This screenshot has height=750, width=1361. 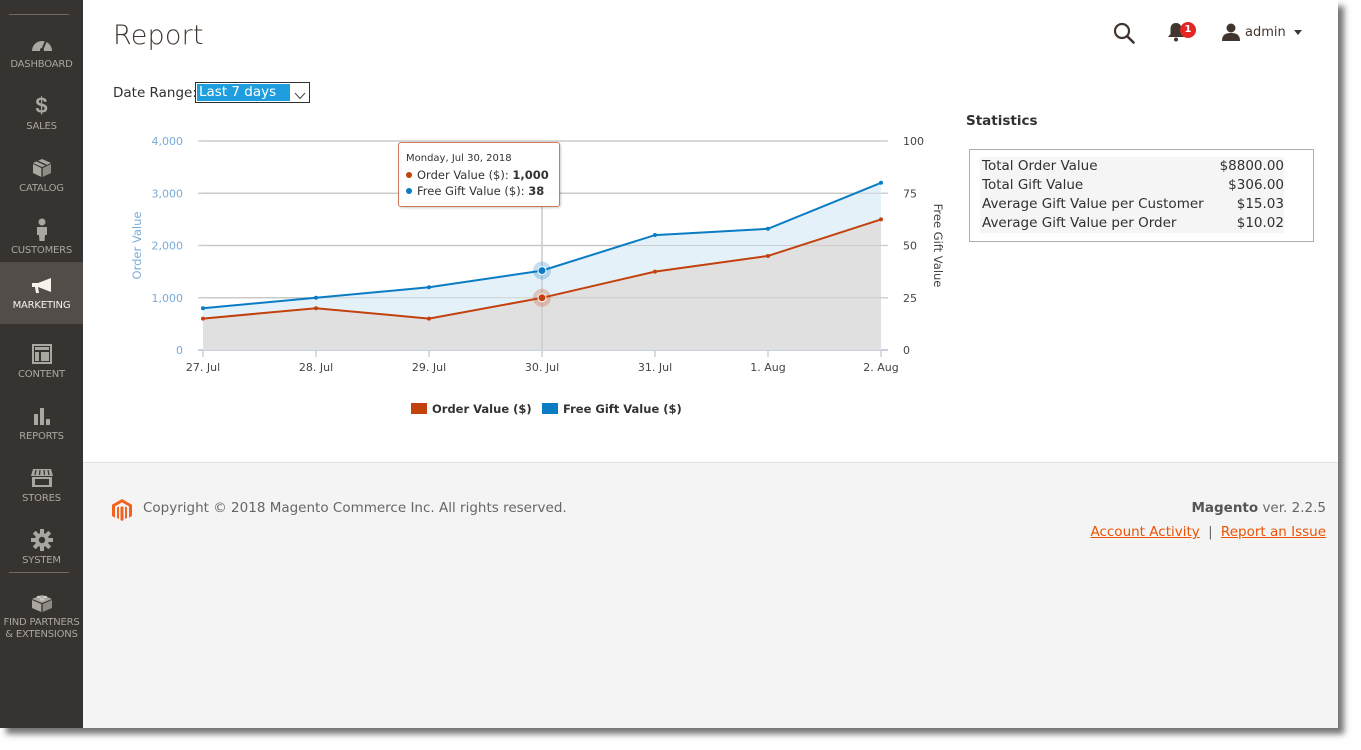 I want to click on statistics-title: Statistics, so click(x=1002, y=121).